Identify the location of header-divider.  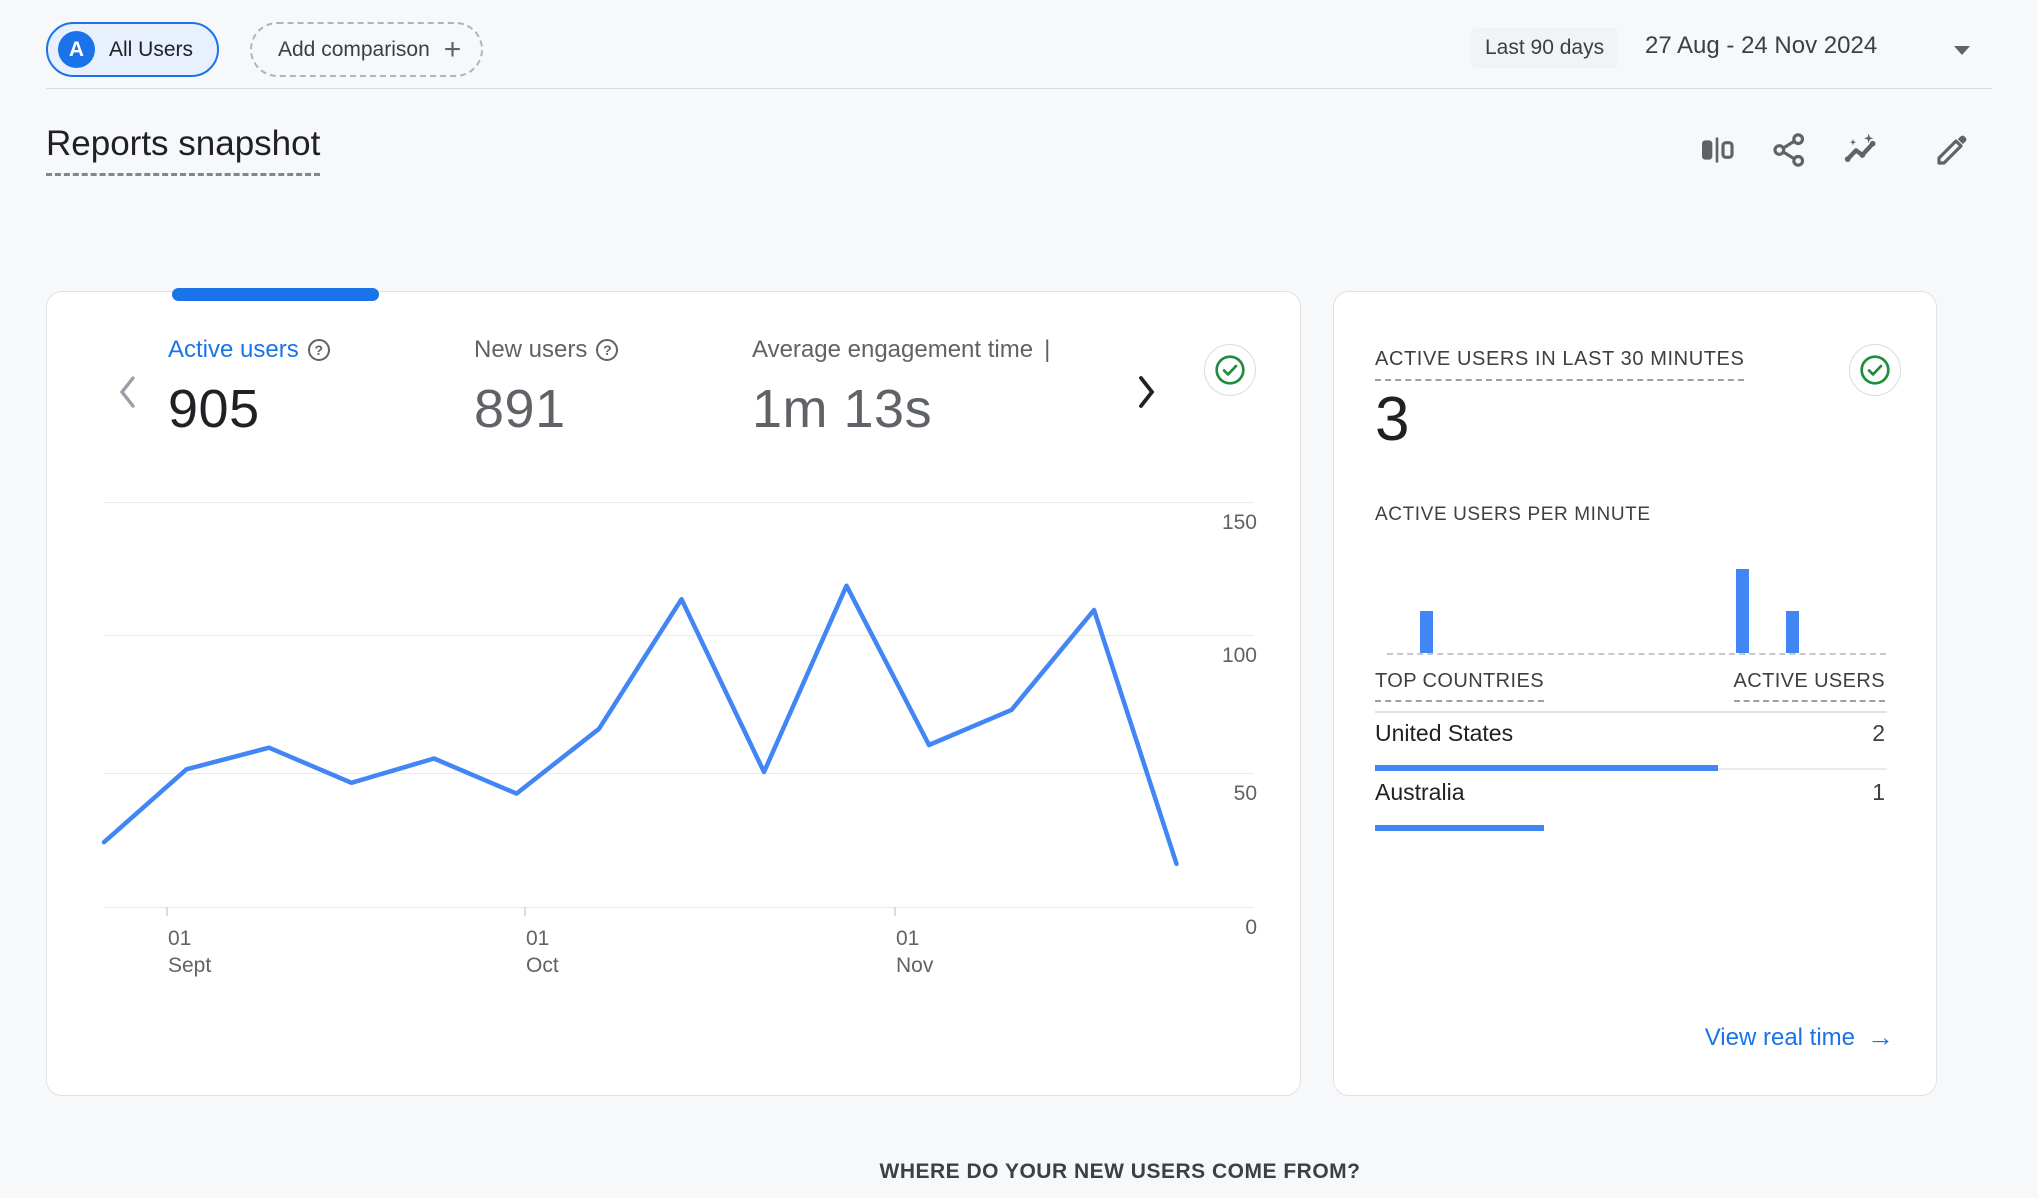
(1019, 88).